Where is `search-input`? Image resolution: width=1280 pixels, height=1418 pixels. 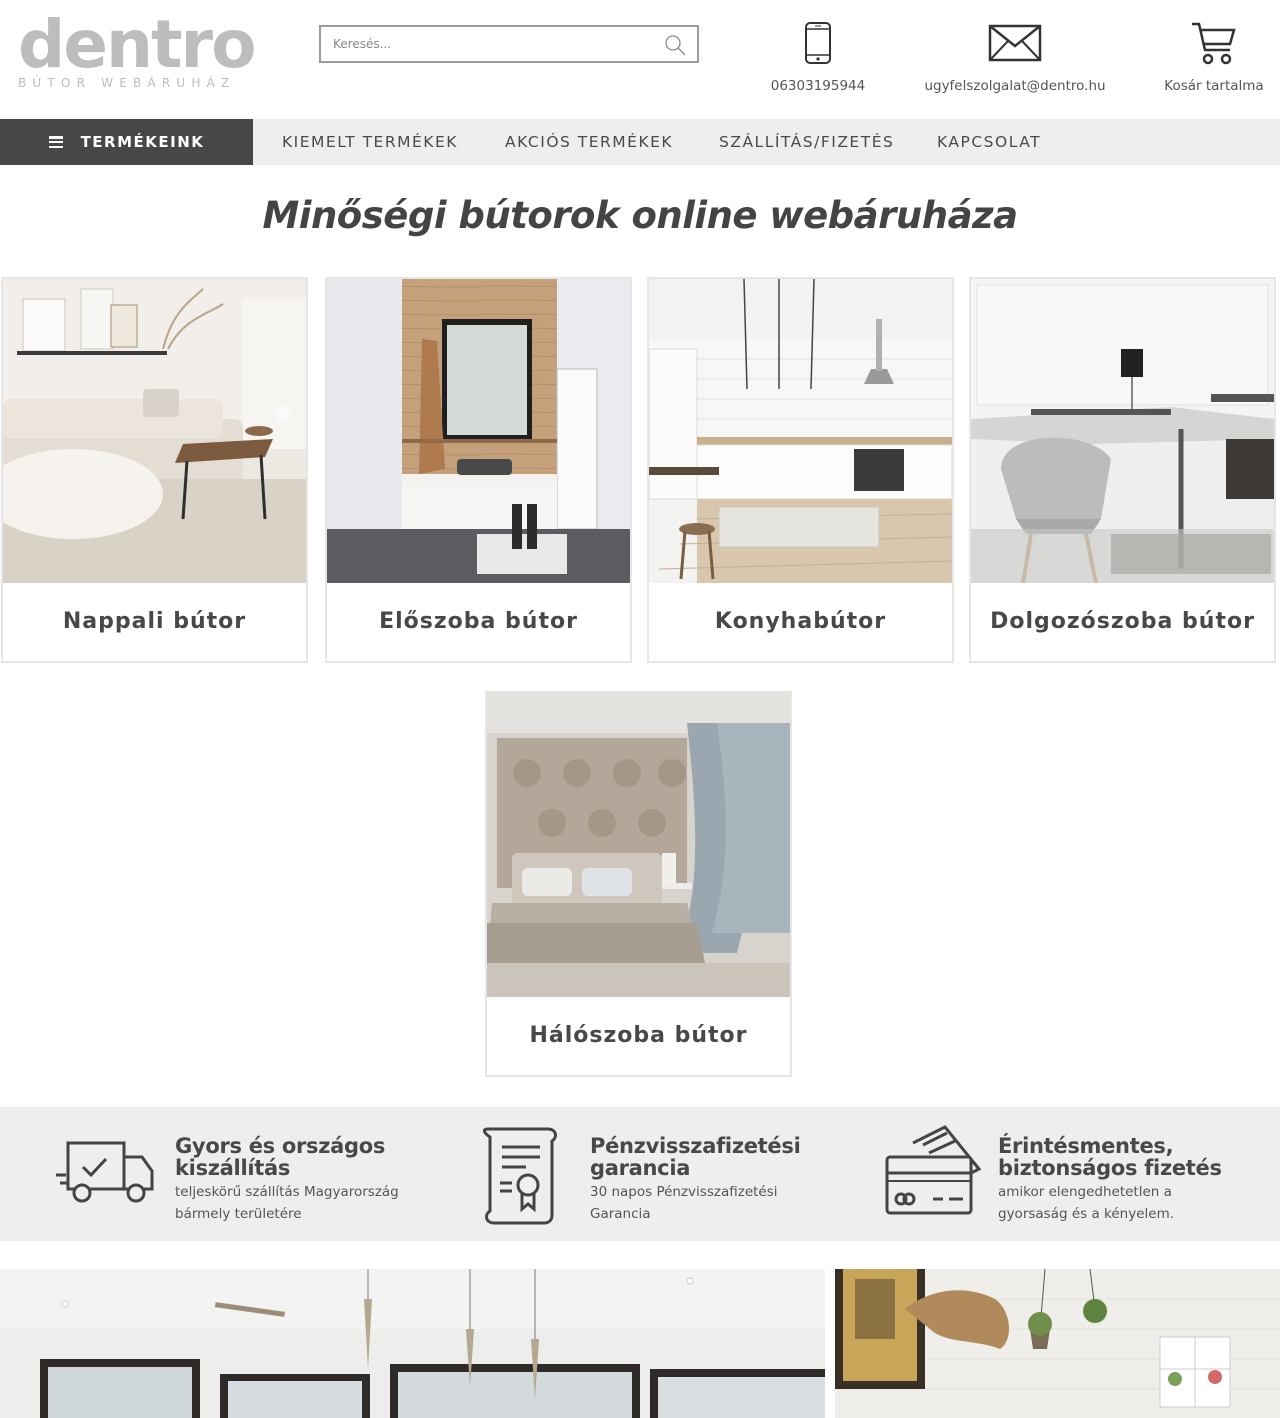
search-input is located at coordinates (481, 44).